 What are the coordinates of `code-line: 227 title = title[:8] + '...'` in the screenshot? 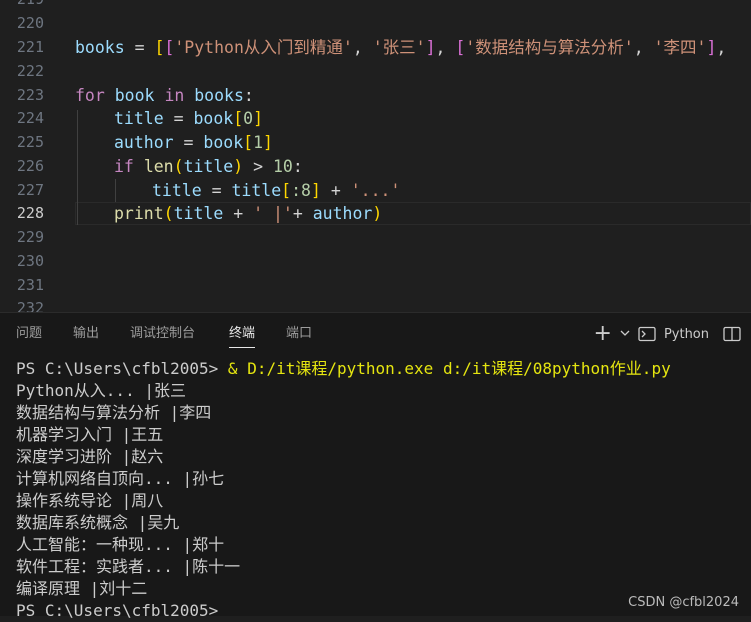 It's located at (375, 190).